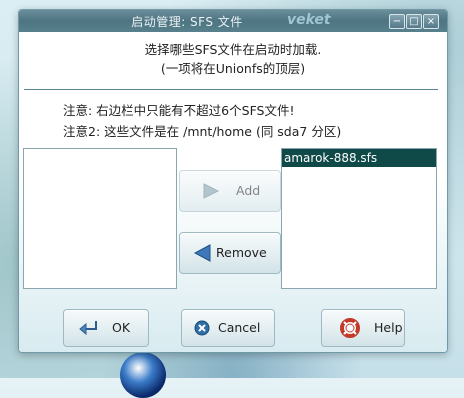  What do you see at coordinates (211, 191) in the screenshot?
I see `play-arrow-icon` at bounding box center [211, 191].